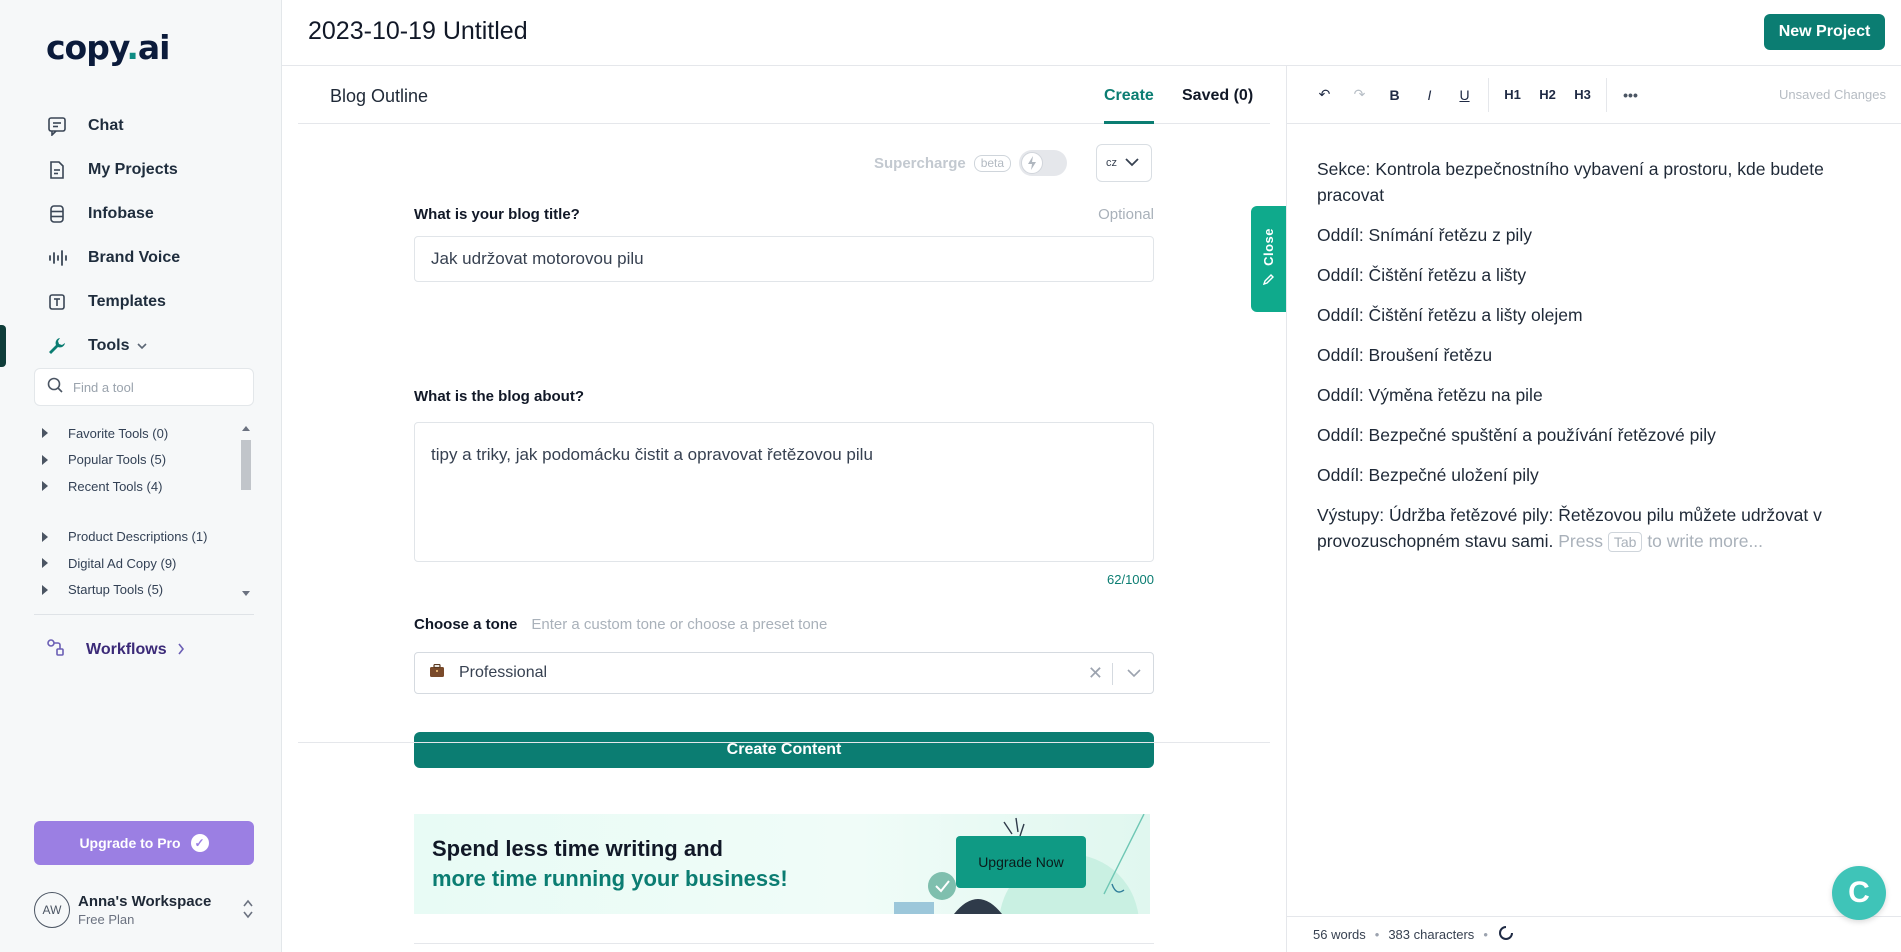  What do you see at coordinates (784, 750) in the screenshot?
I see `create-content-button: Create Content` at bounding box center [784, 750].